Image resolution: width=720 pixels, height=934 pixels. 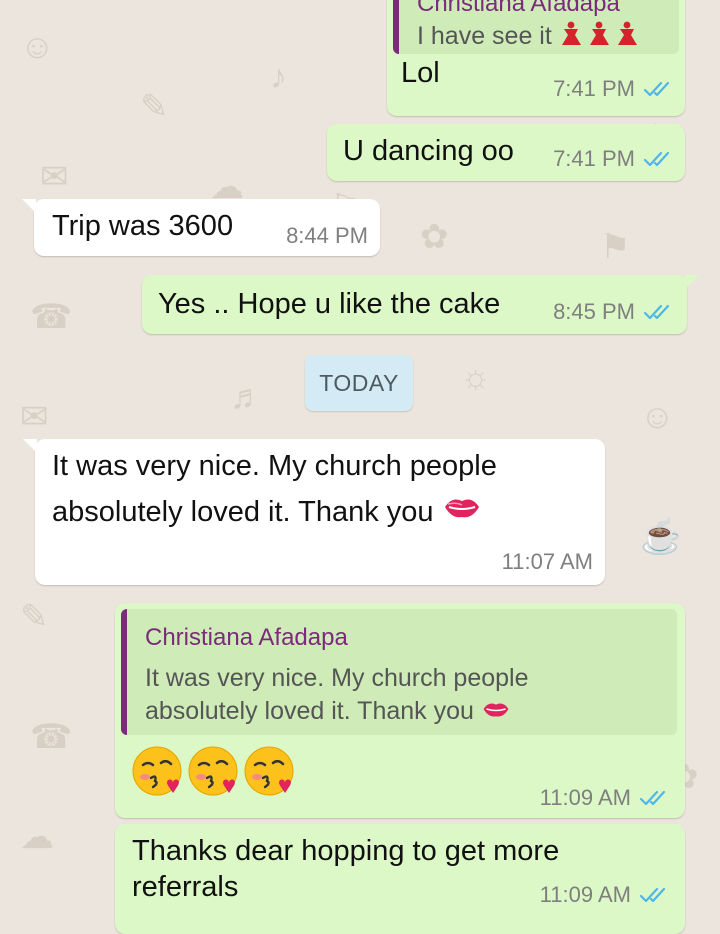 I want to click on message-time: 8:44 PM, so click(x=327, y=235).